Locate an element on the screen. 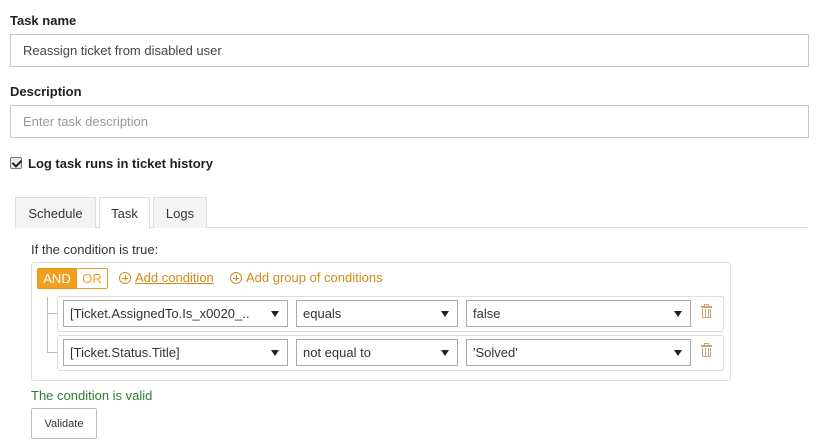  operator-select-value: not equal to is located at coordinates (337, 352).